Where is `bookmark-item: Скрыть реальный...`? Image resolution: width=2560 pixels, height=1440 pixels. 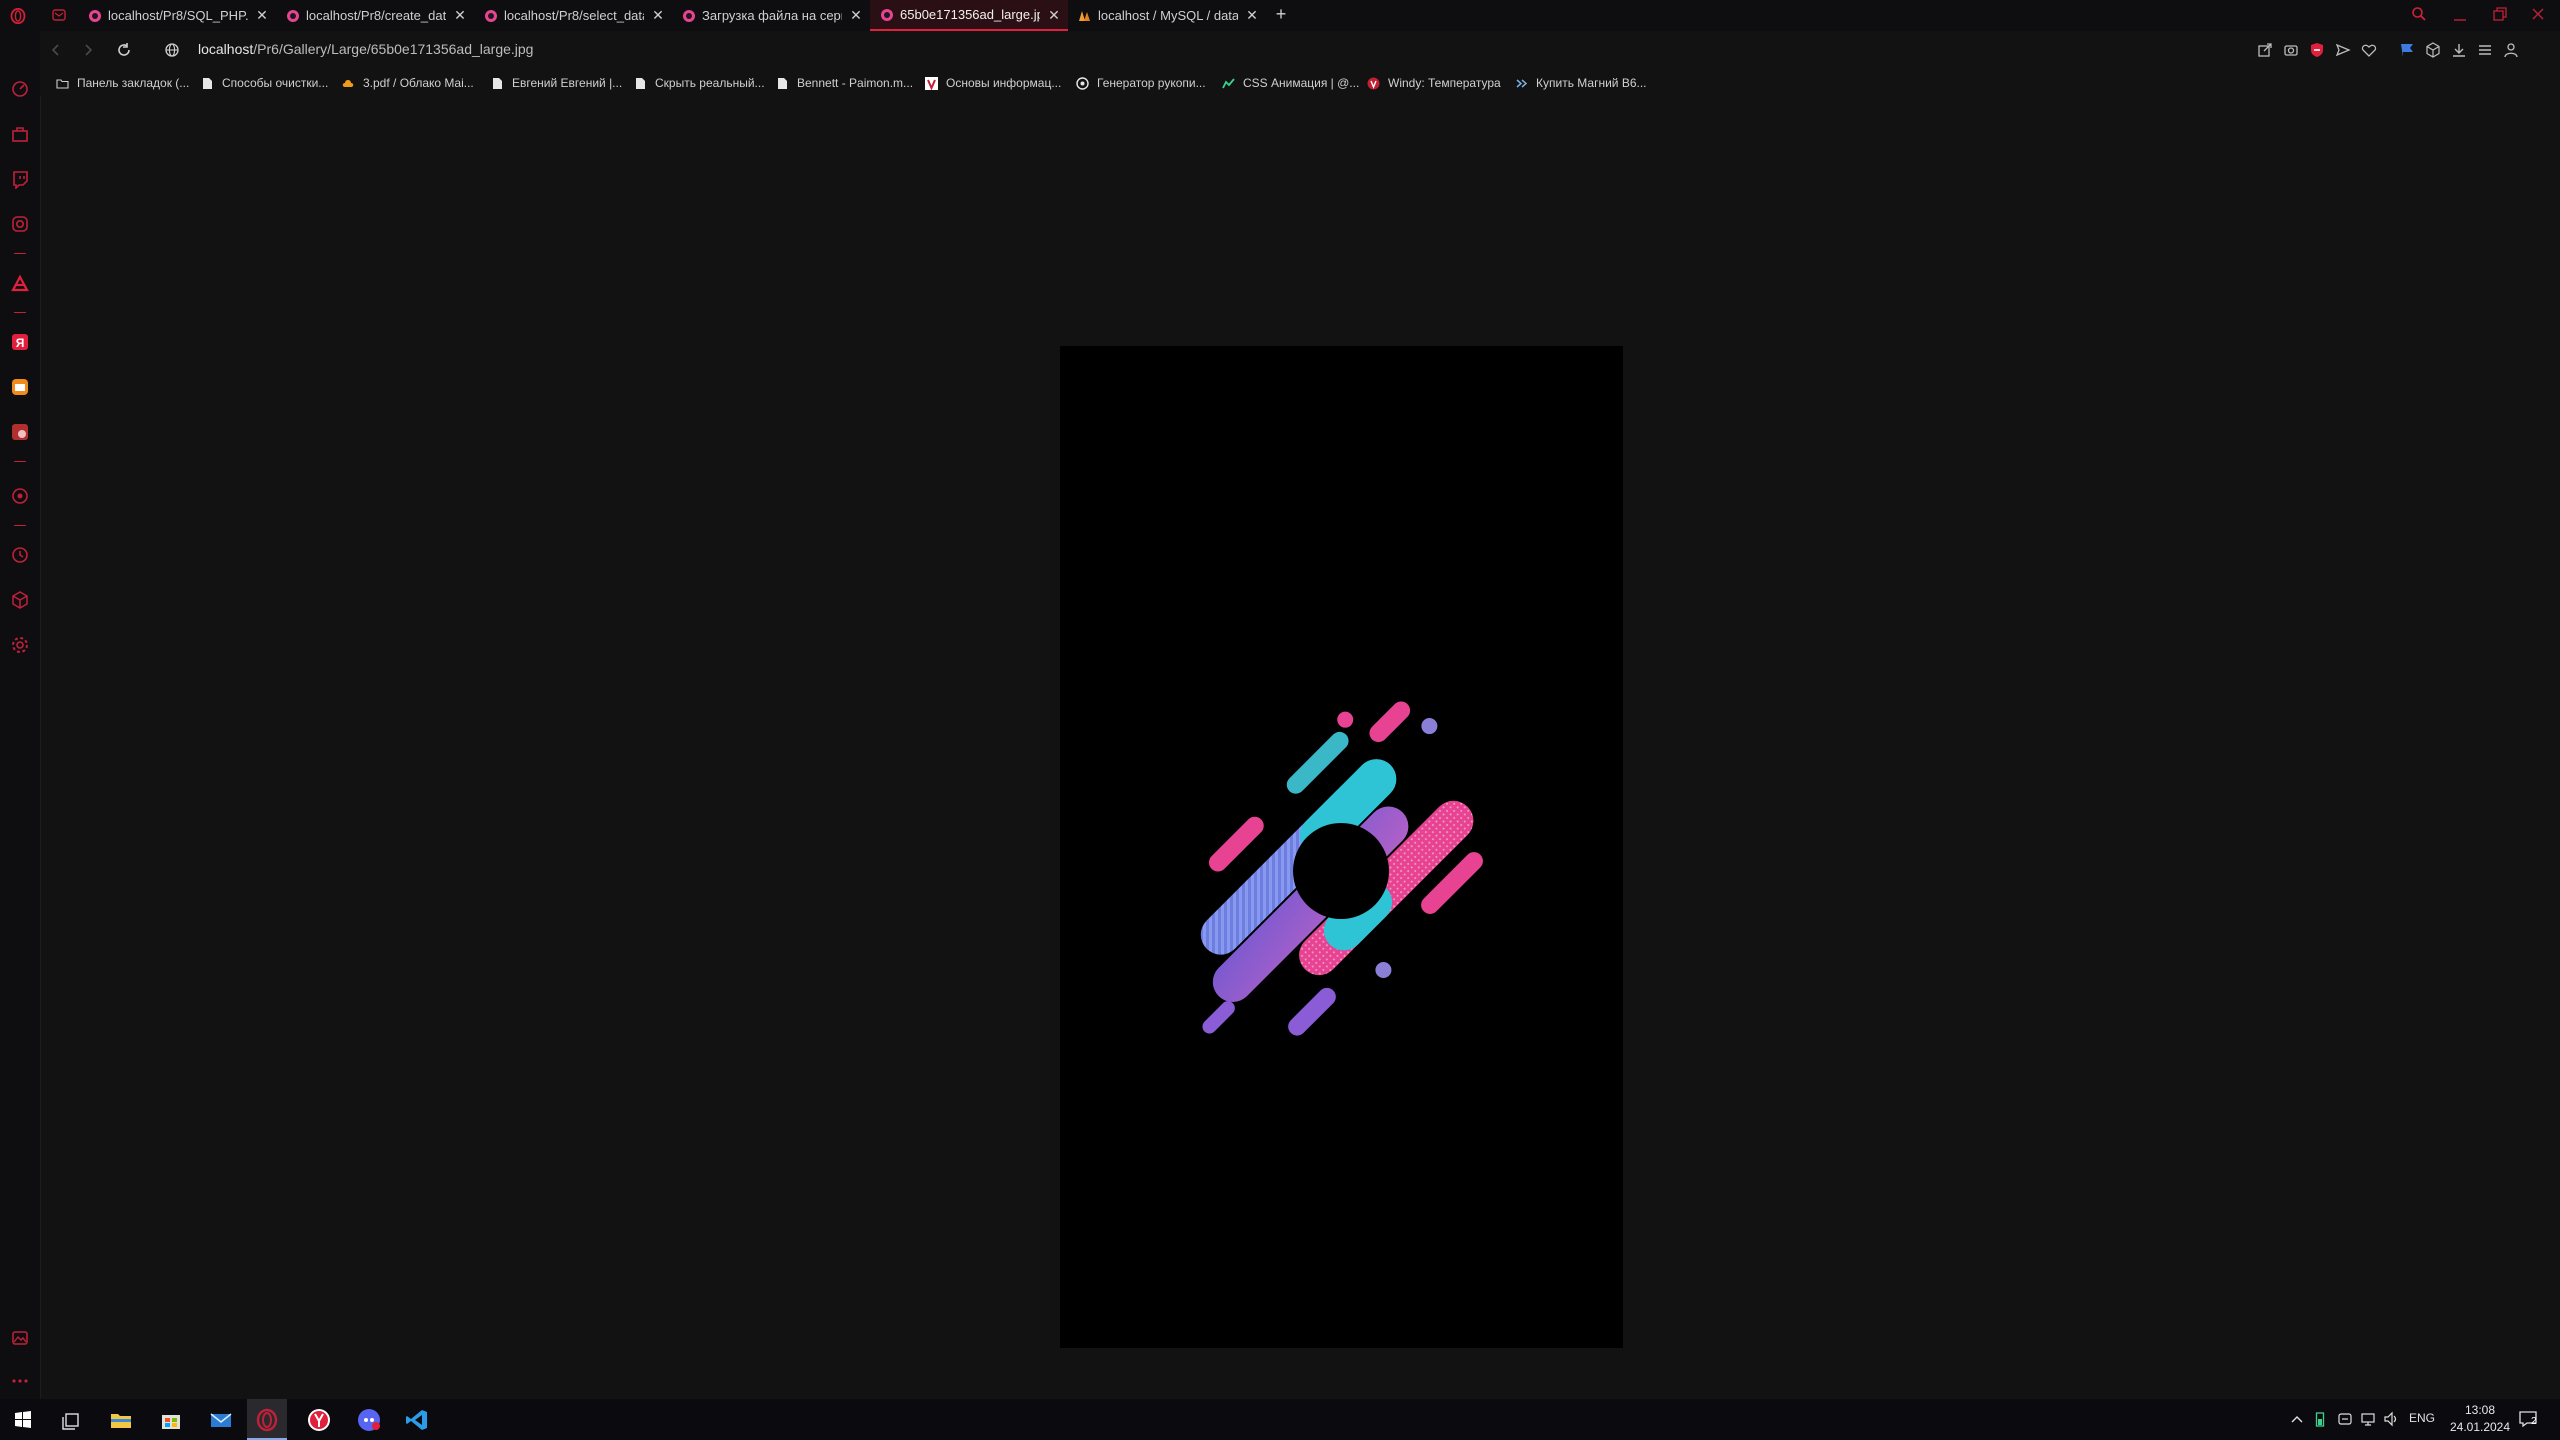
bookmark-item: Скрыть реальный... is located at coordinates (699, 83).